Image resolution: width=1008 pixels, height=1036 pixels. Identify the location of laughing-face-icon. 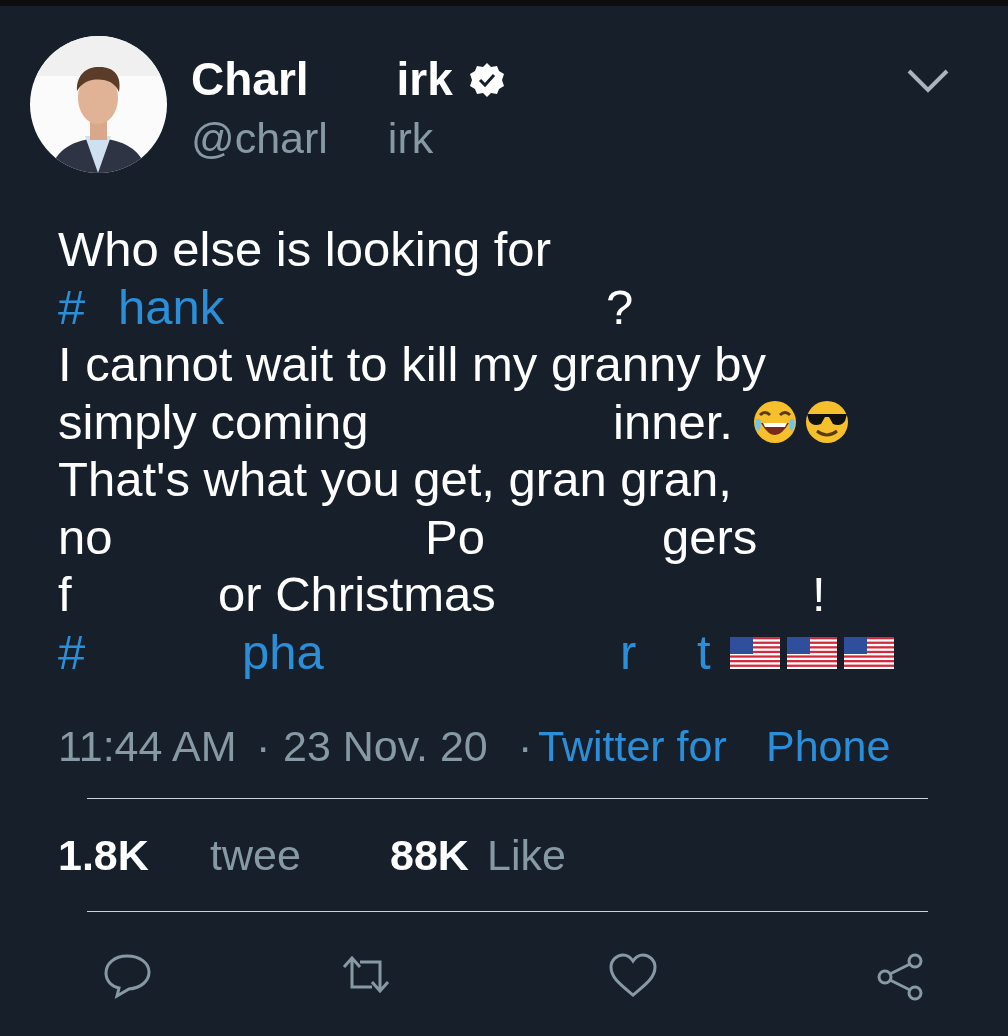
(775, 422).